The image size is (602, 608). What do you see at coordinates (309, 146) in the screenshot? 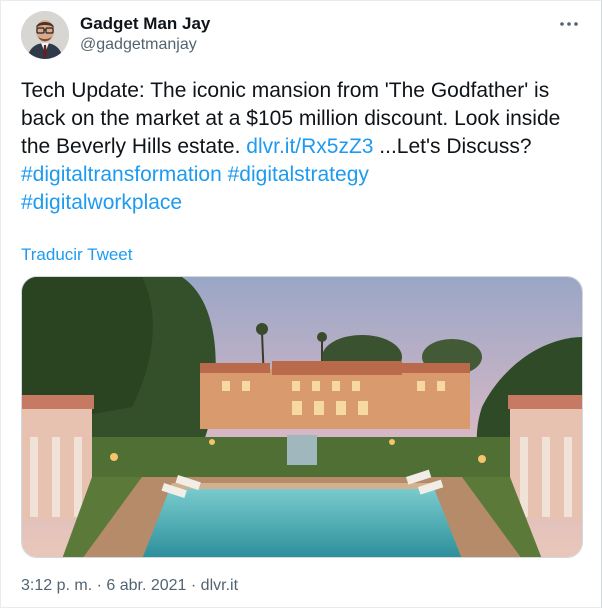
I see `tweet-link: dlvr.it/Rx5zZ3` at bounding box center [309, 146].